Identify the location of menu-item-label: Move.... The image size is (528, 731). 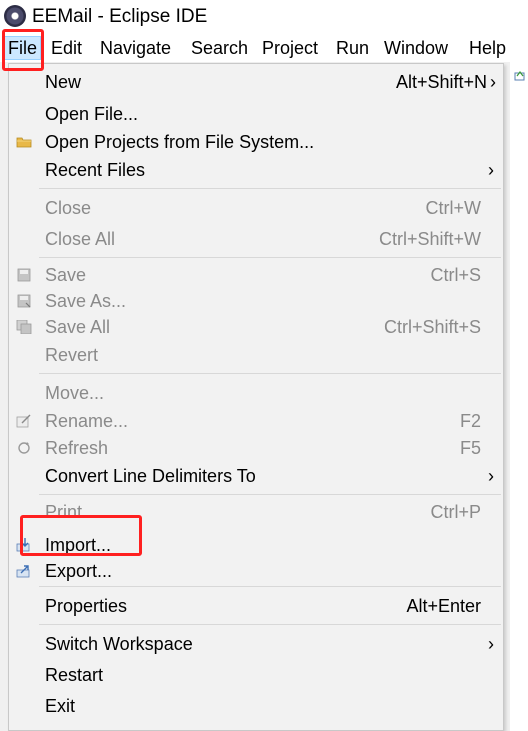
(75, 393).